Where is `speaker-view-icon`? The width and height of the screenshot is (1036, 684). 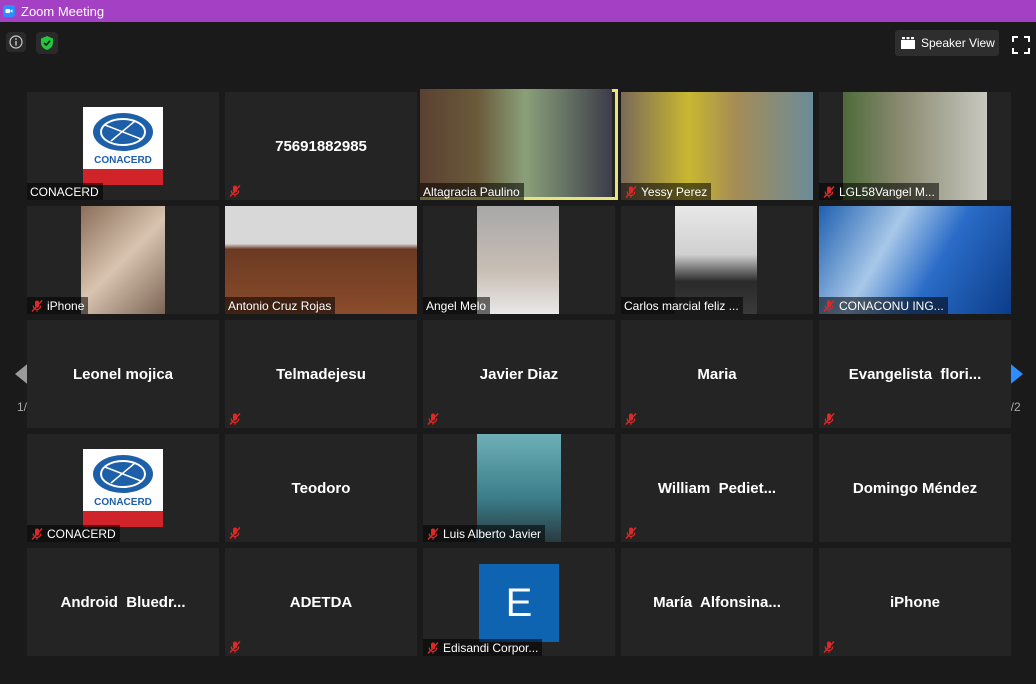 speaker-view-icon is located at coordinates (908, 43).